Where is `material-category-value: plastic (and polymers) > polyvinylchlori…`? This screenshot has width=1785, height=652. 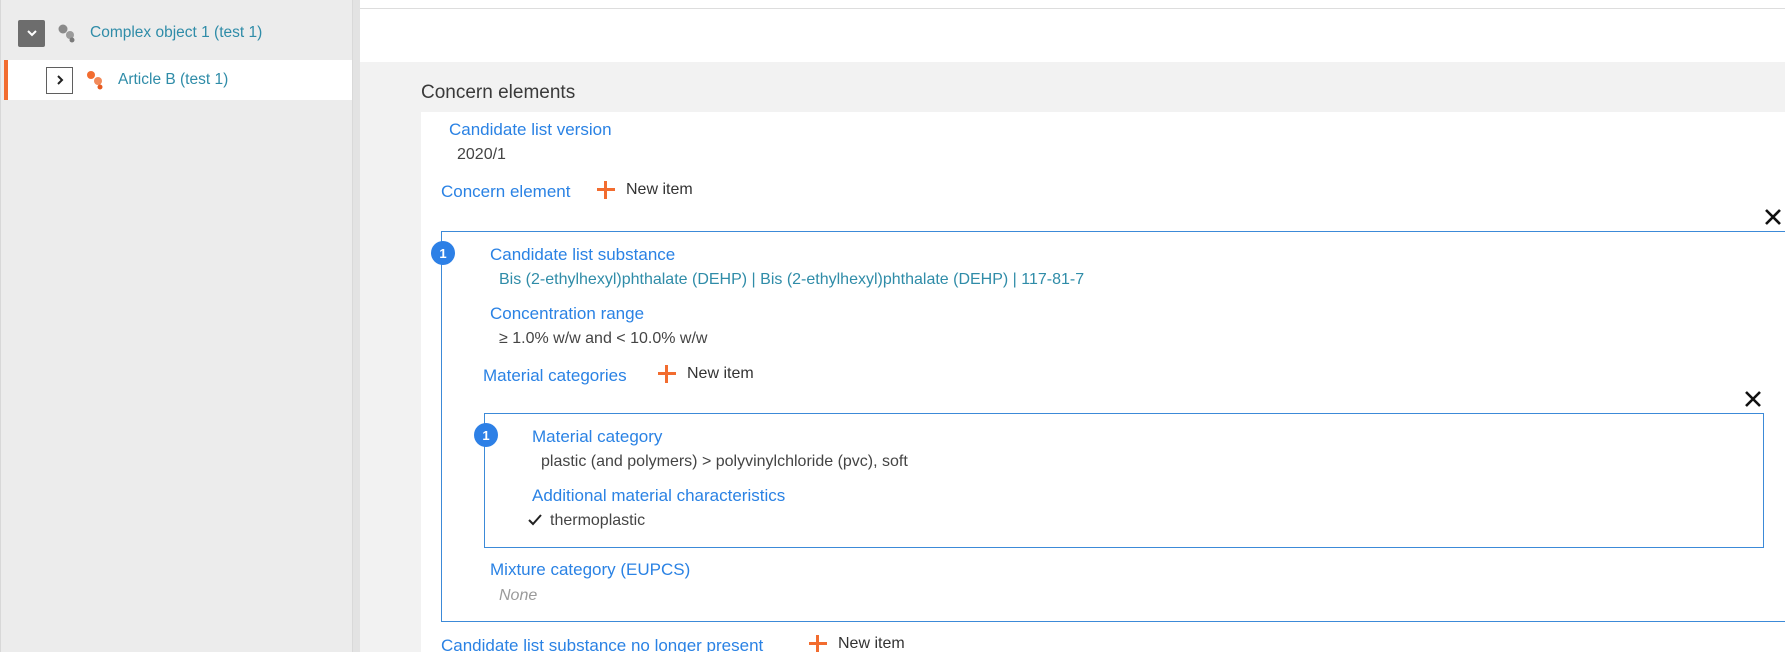
material-category-value: plastic (and polymers) > polyvinylchlori… is located at coordinates (724, 461).